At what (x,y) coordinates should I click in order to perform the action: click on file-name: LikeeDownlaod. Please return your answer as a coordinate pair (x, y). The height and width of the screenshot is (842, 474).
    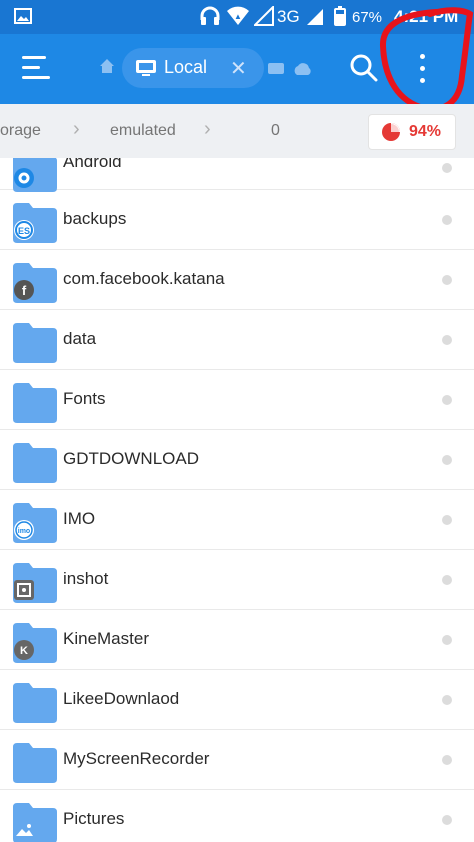
    Looking at the image, I should click on (121, 698).